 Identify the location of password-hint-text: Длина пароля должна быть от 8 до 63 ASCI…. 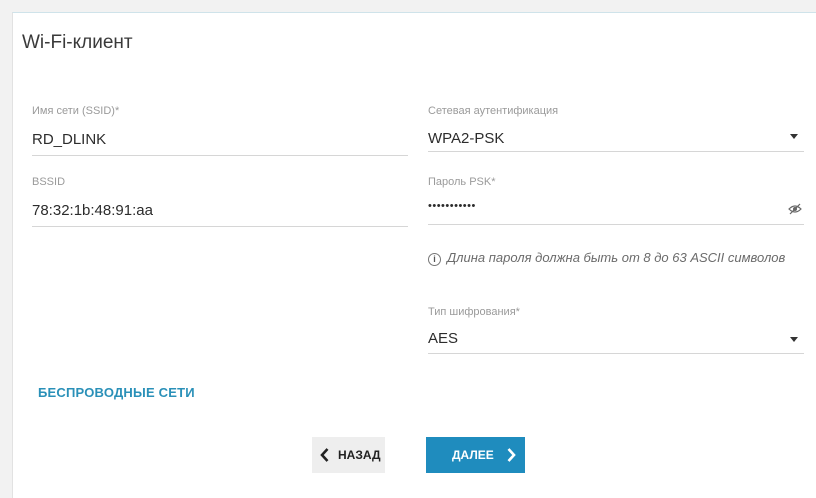
(616, 257).